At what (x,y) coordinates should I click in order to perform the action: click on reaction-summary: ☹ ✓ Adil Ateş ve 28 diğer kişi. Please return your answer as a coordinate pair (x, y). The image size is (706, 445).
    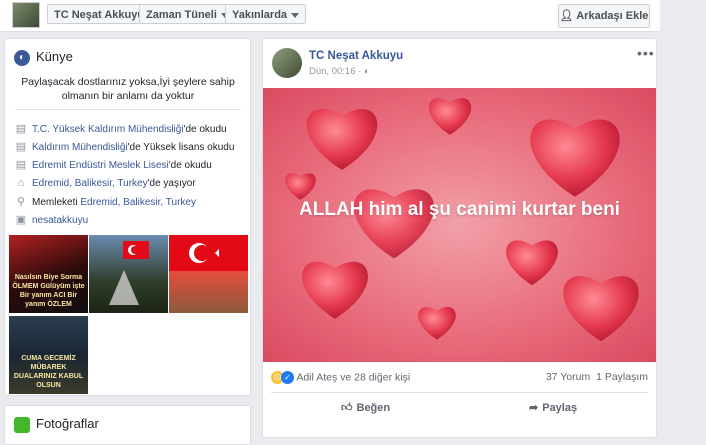
    Looking at the image, I should click on (340, 377).